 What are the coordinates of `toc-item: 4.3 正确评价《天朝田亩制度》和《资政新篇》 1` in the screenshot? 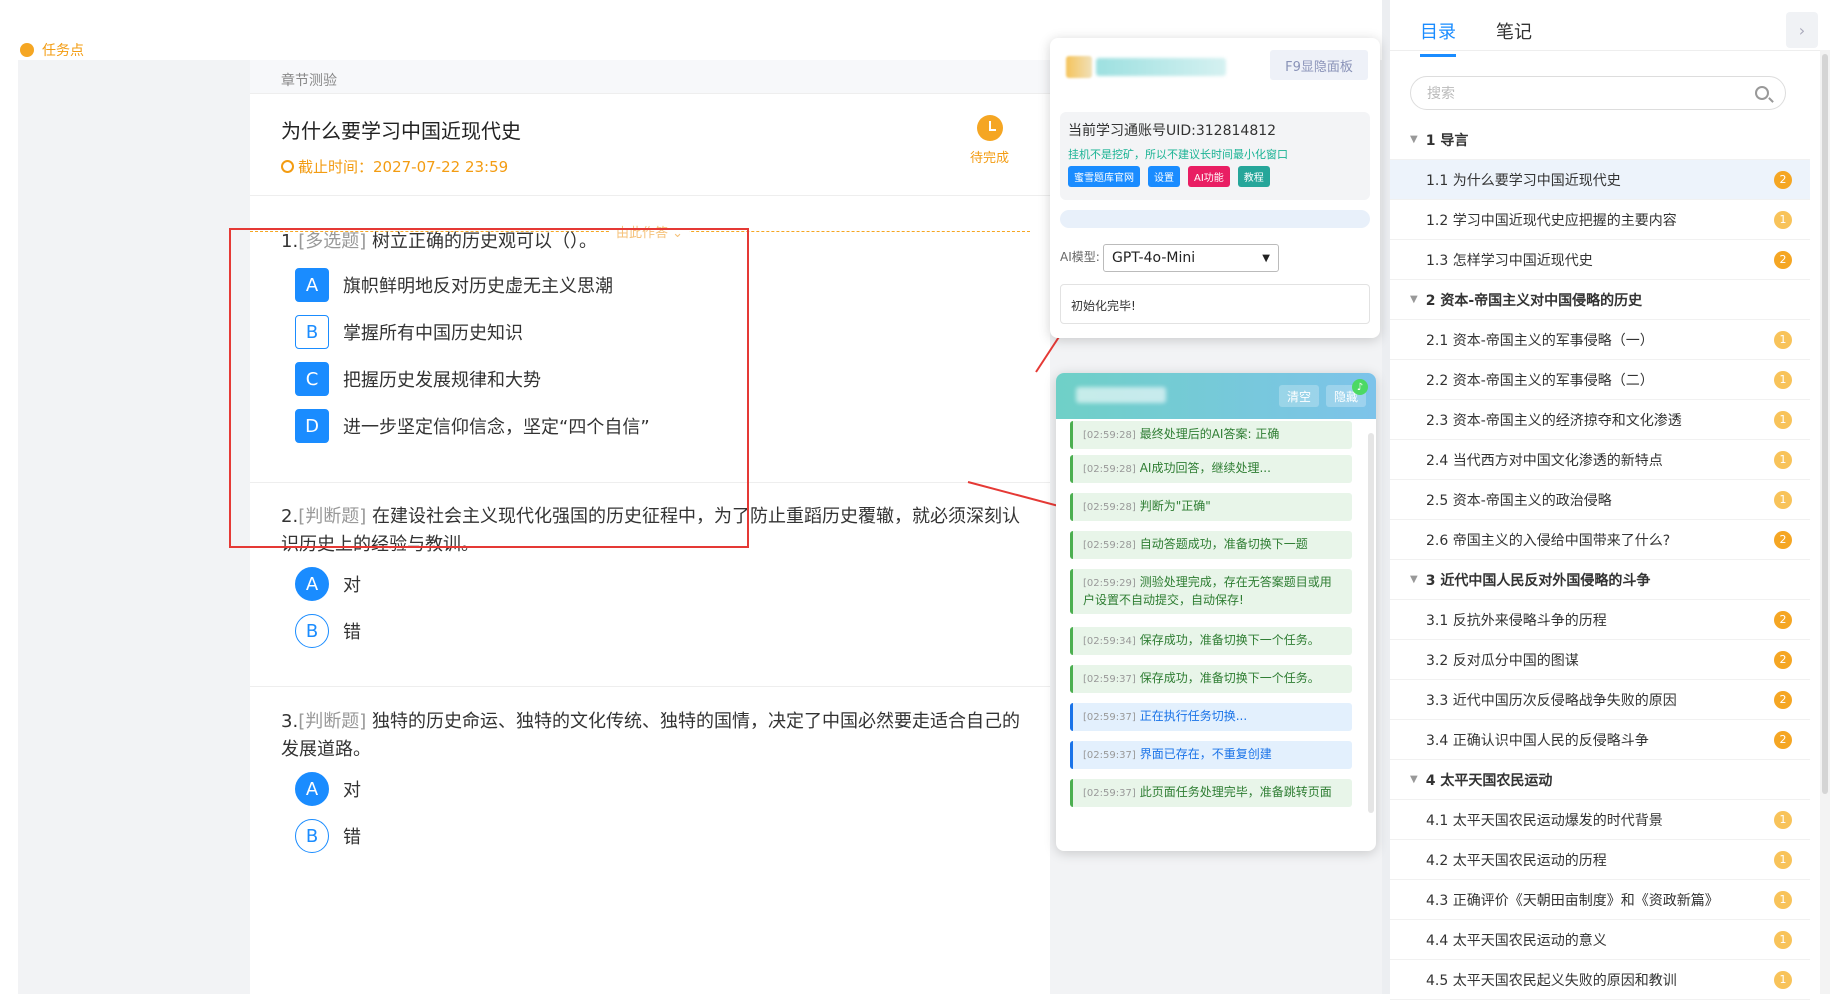 It's located at (1600, 900).